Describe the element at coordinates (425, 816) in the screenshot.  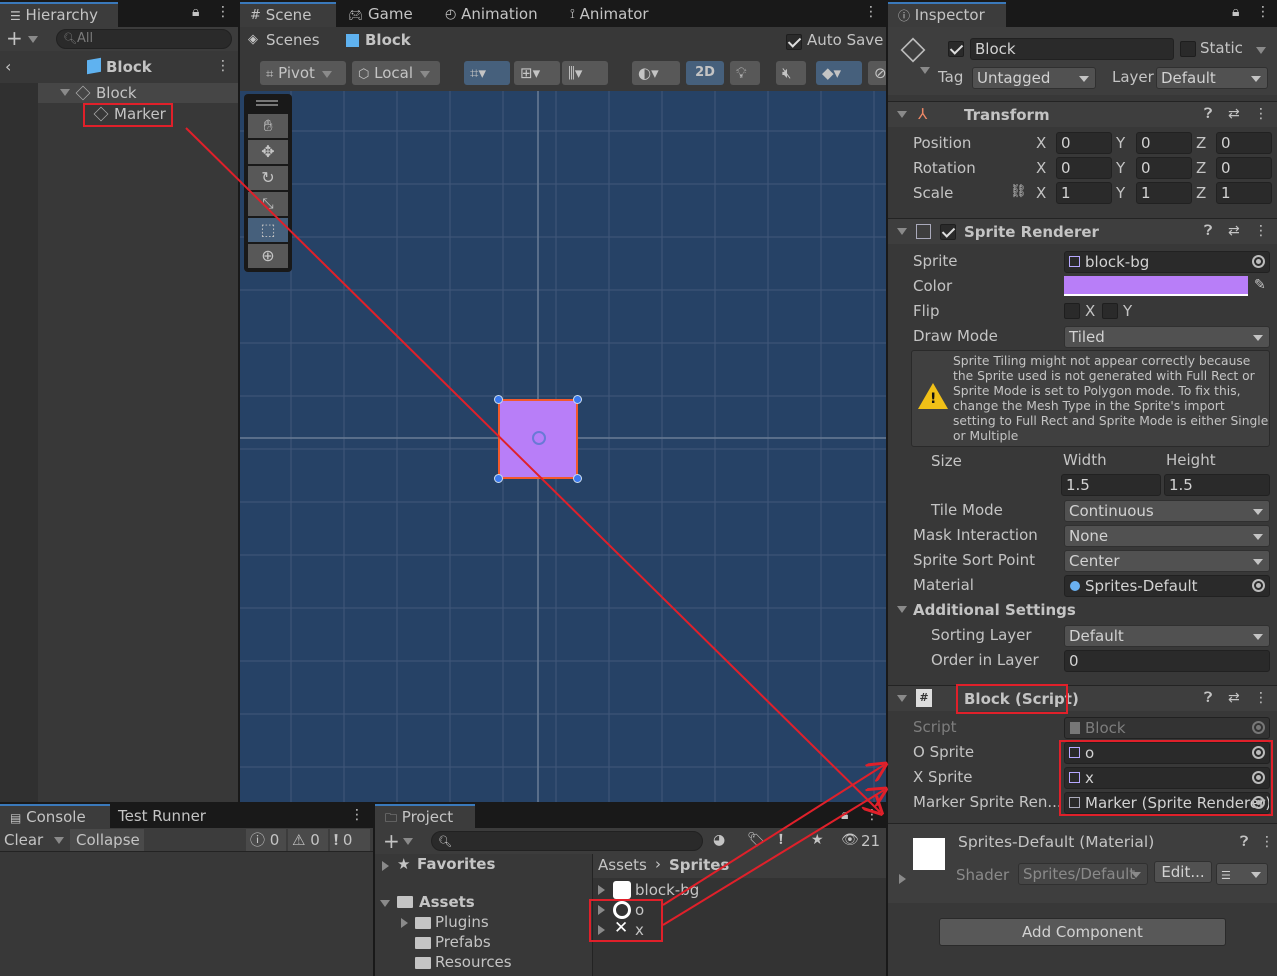
I see `tab-project: 🗀 Project` at that location.